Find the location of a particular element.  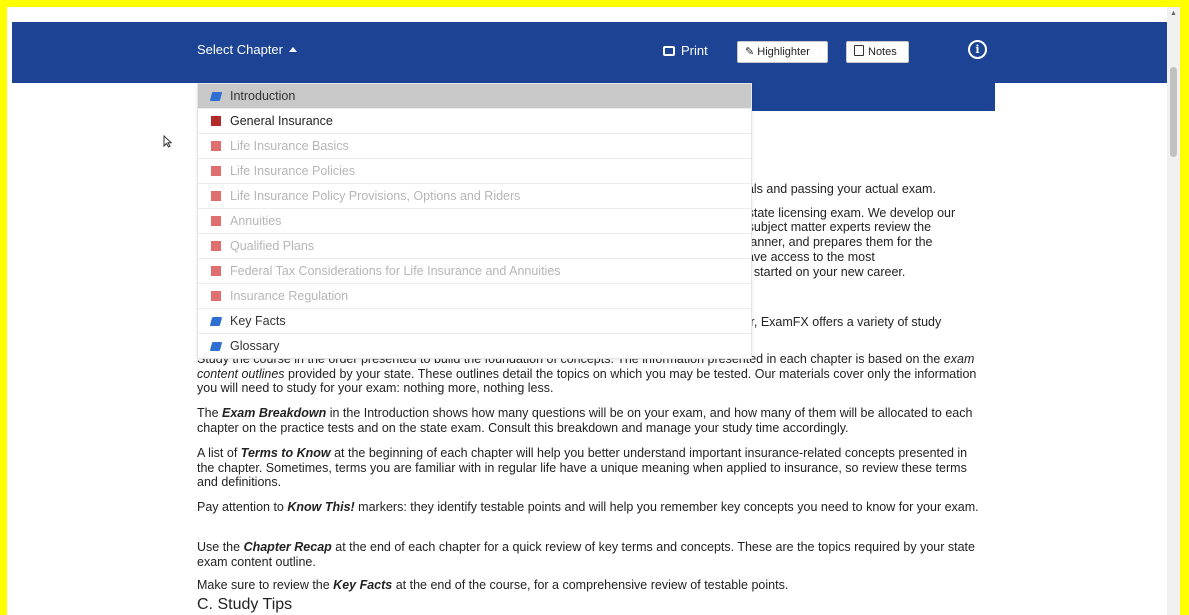

top-toolbar is located at coordinates (589, 52).